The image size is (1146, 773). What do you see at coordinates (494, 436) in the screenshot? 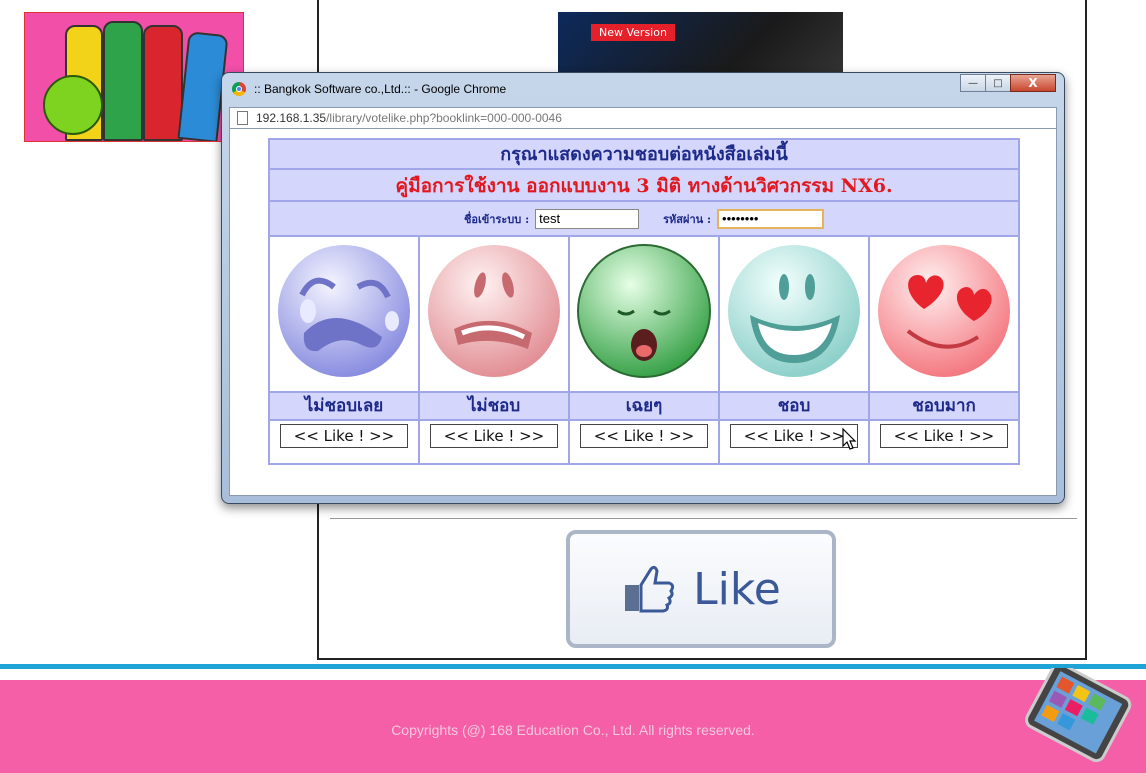
I see `like-button-dislike: << Like ! >>` at bounding box center [494, 436].